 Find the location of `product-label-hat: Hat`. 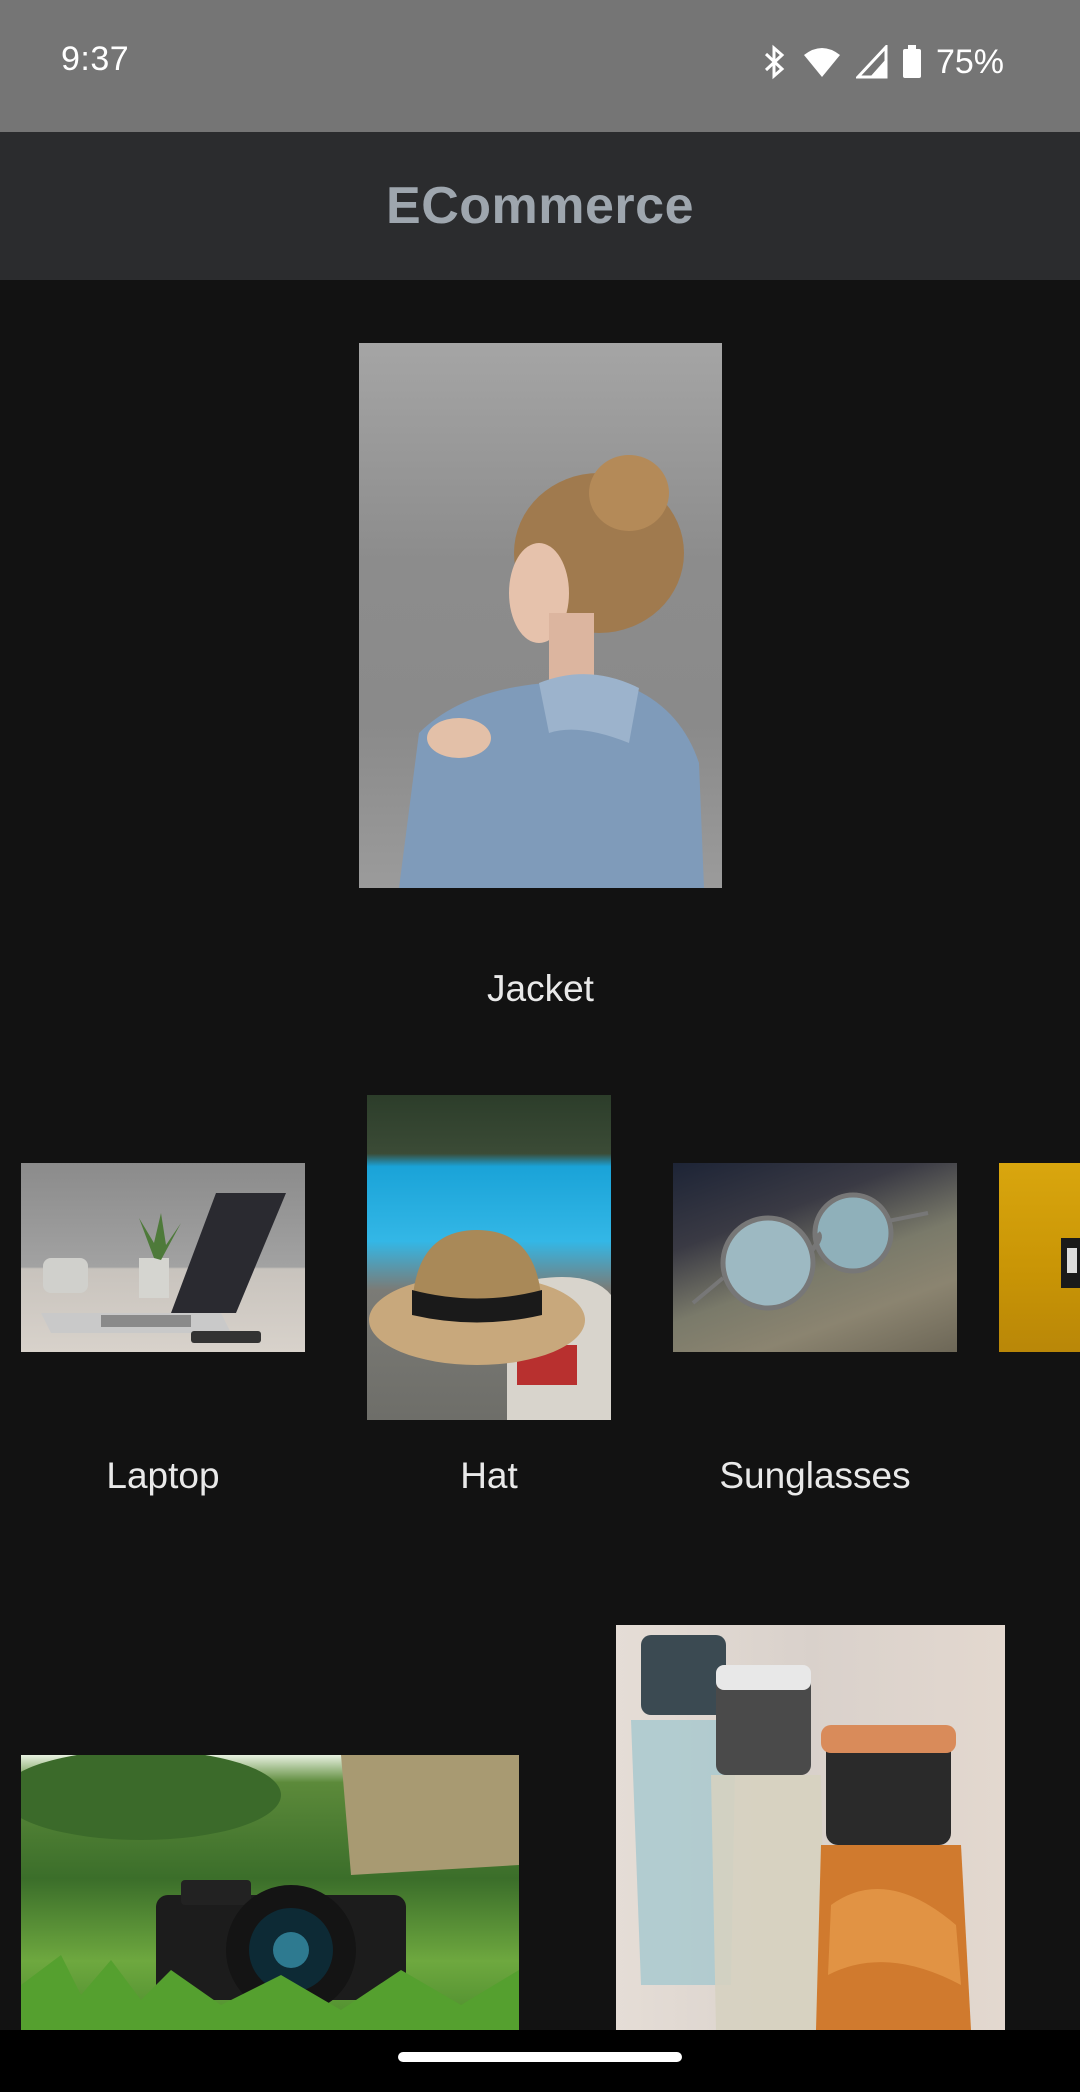

product-label-hat: Hat is located at coordinates (489, 1475).